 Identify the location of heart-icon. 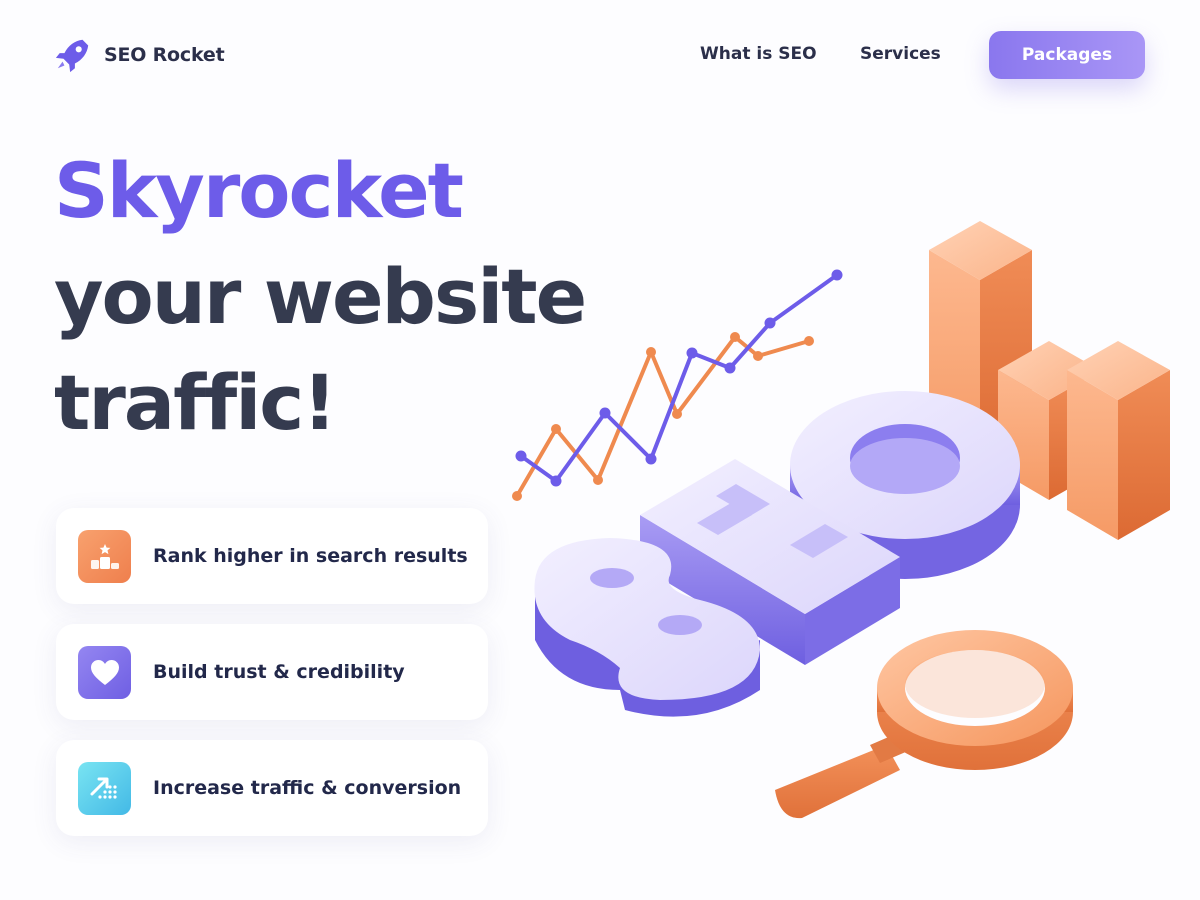
(104, 672).